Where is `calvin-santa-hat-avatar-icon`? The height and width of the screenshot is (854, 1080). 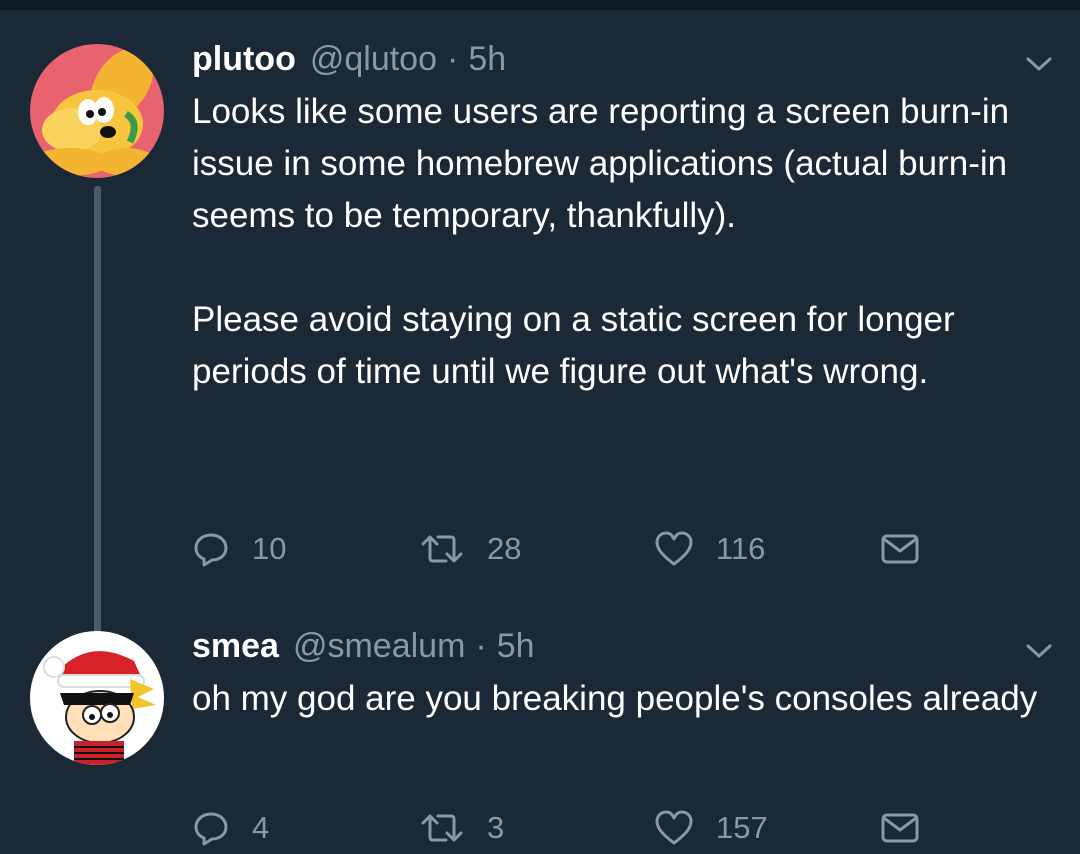 calvin-santa-hat-avatar-icon is located at coordinates (97, 698).